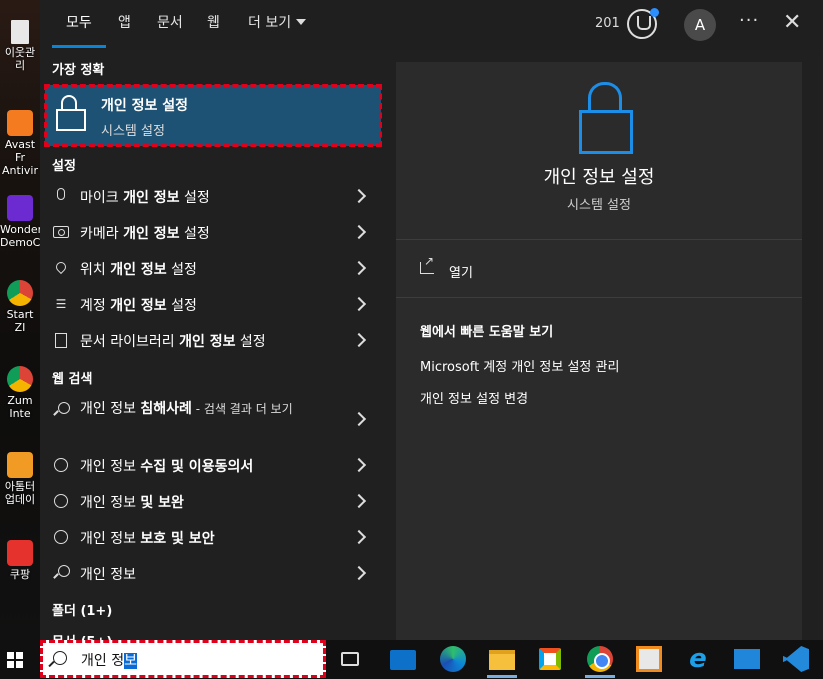 This screenshot has height=679, width=823. I want to click on tab-apps: 앱, so click(124, 25).